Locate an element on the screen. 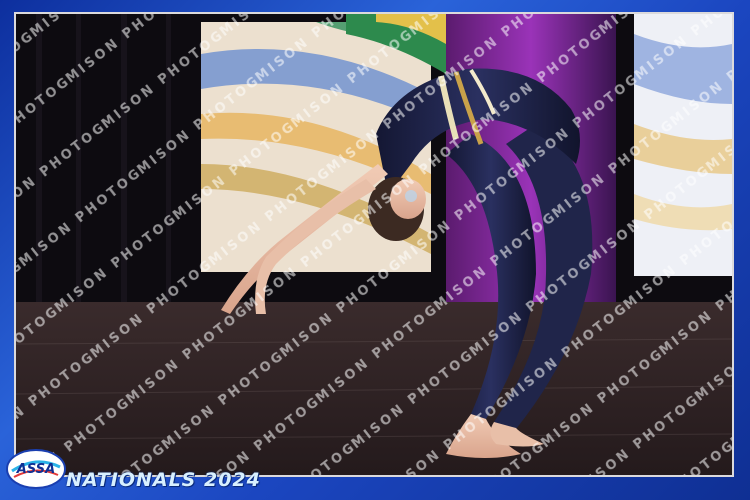  event-title: NATIONALS 2024 is located at coordinates (163, 480).